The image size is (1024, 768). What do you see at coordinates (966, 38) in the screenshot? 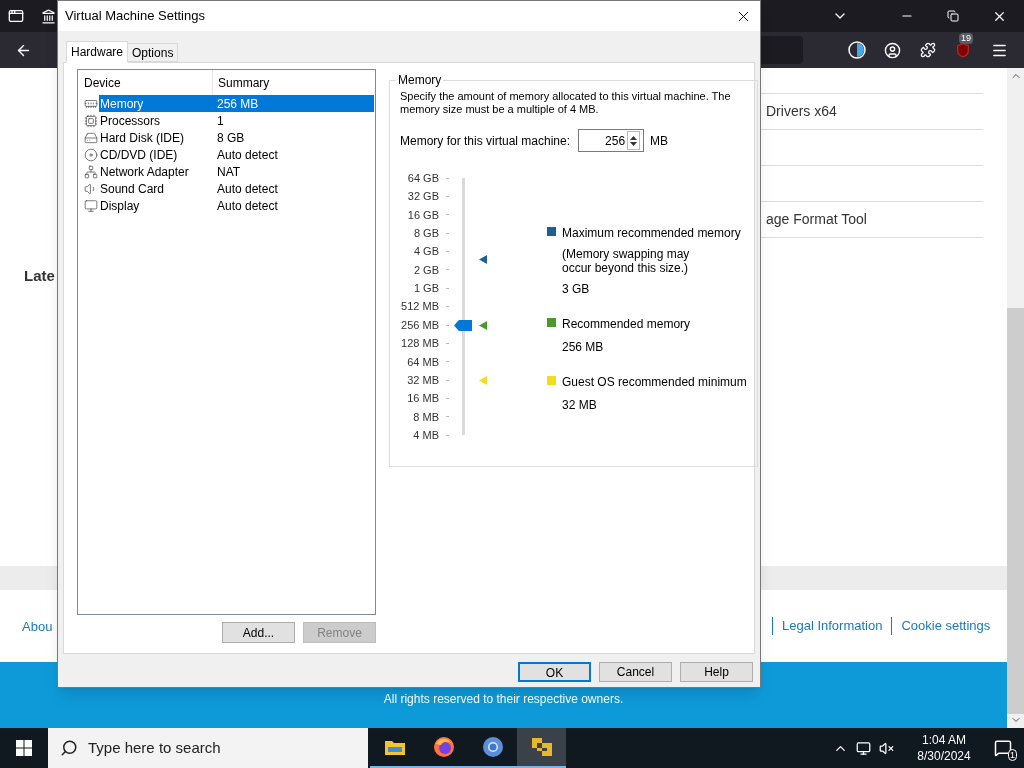
I see `count-badge: 19` at bounding box center [966, 38].